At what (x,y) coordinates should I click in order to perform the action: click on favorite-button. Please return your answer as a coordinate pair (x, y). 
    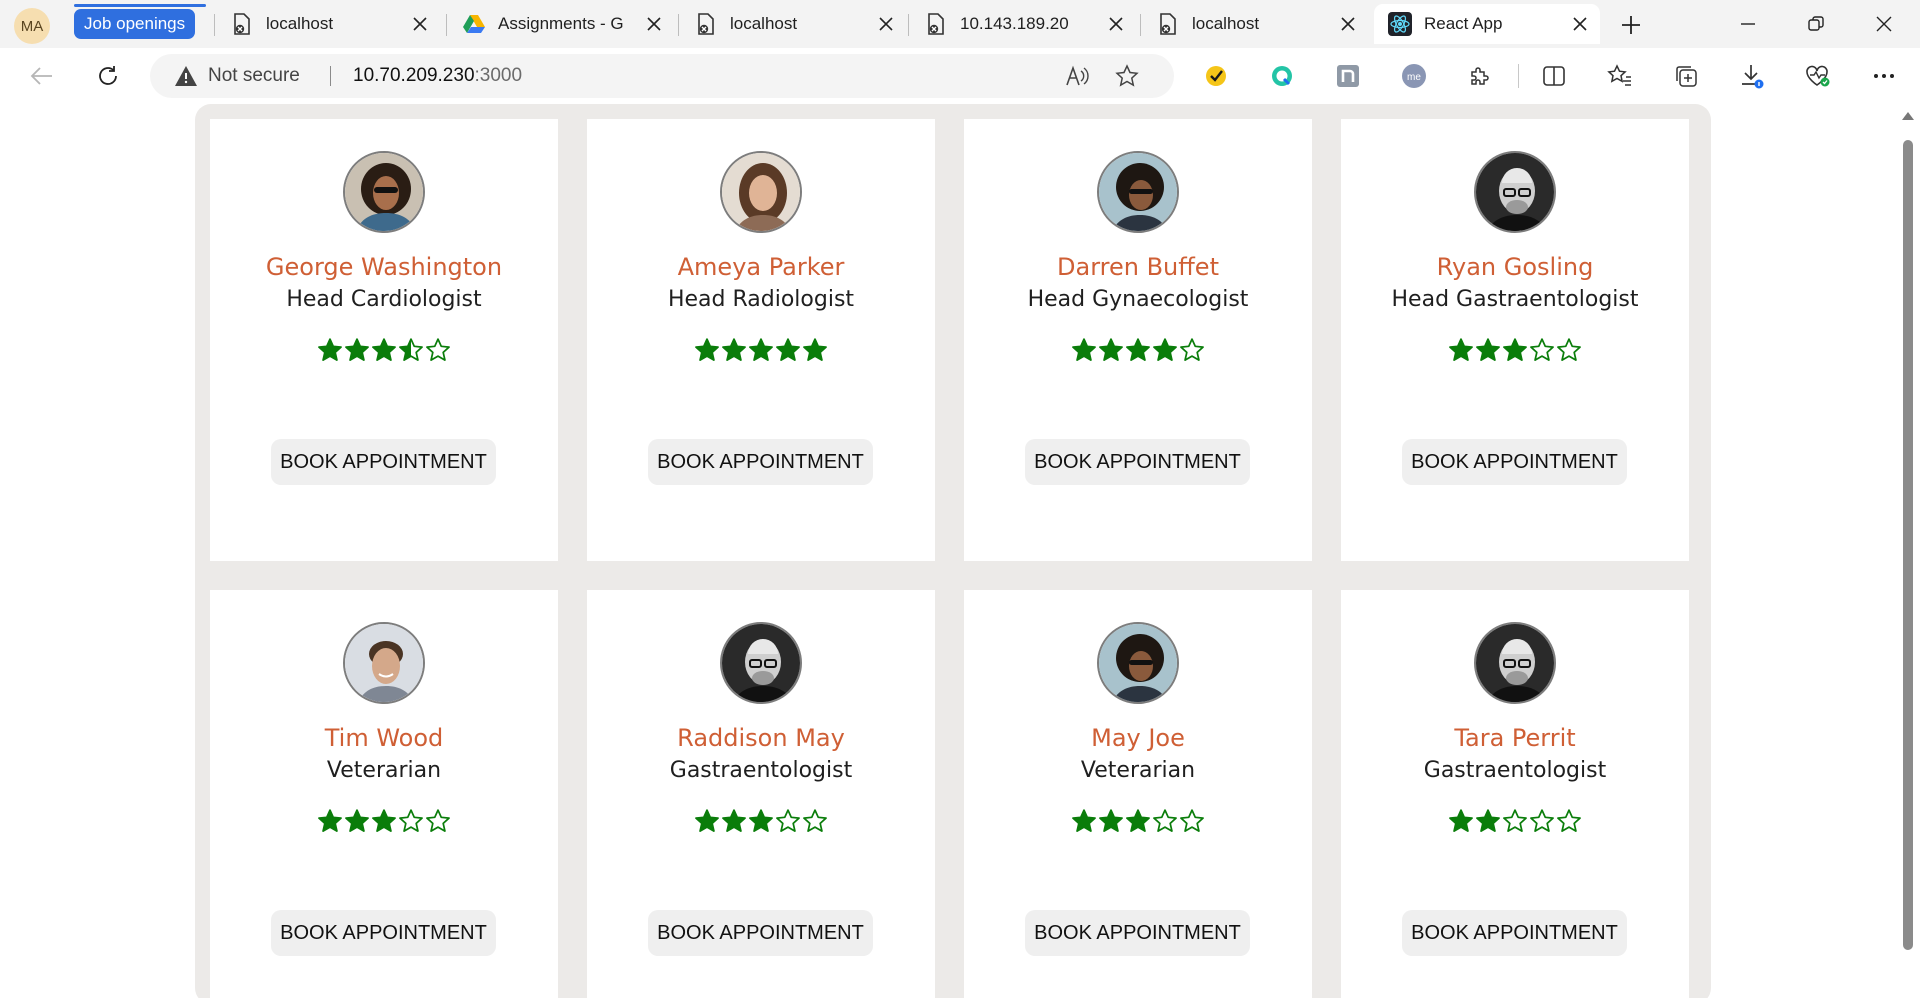
    Looking at the image, I should click on (1127, 76).